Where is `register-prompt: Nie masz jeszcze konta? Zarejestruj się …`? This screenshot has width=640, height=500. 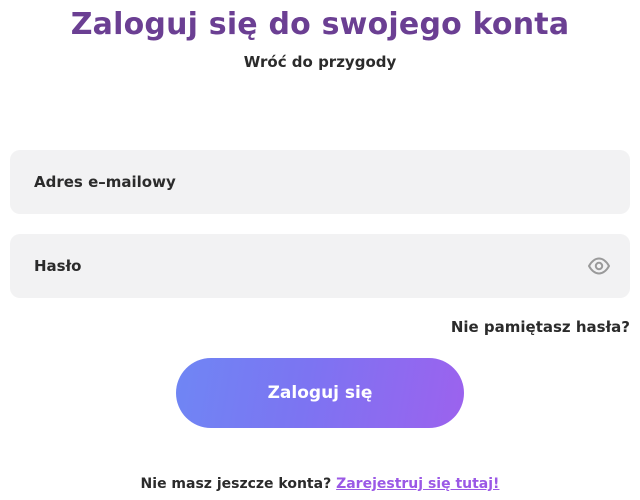
register-prompt: Nie masz jeszcze konta? Zarejestruj się … is located at coordinates (320, 484).